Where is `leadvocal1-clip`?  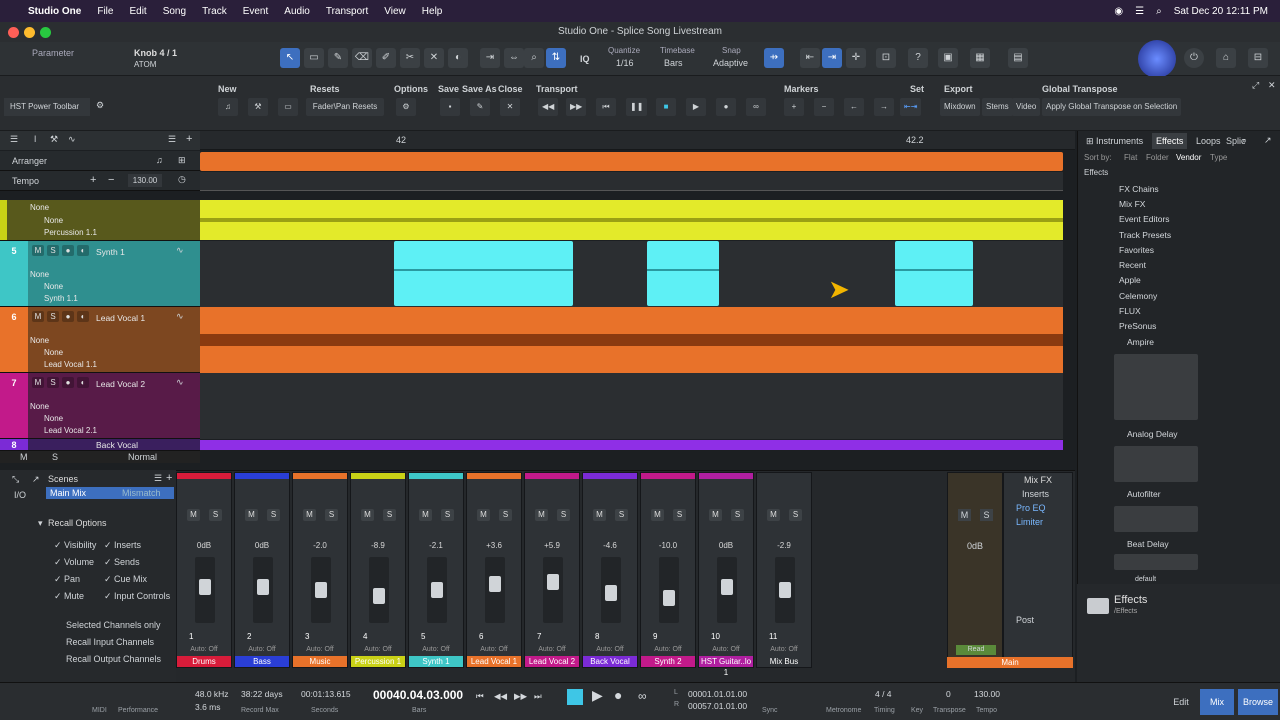 leadvocal1-clip is located at coordinates (631, 340).